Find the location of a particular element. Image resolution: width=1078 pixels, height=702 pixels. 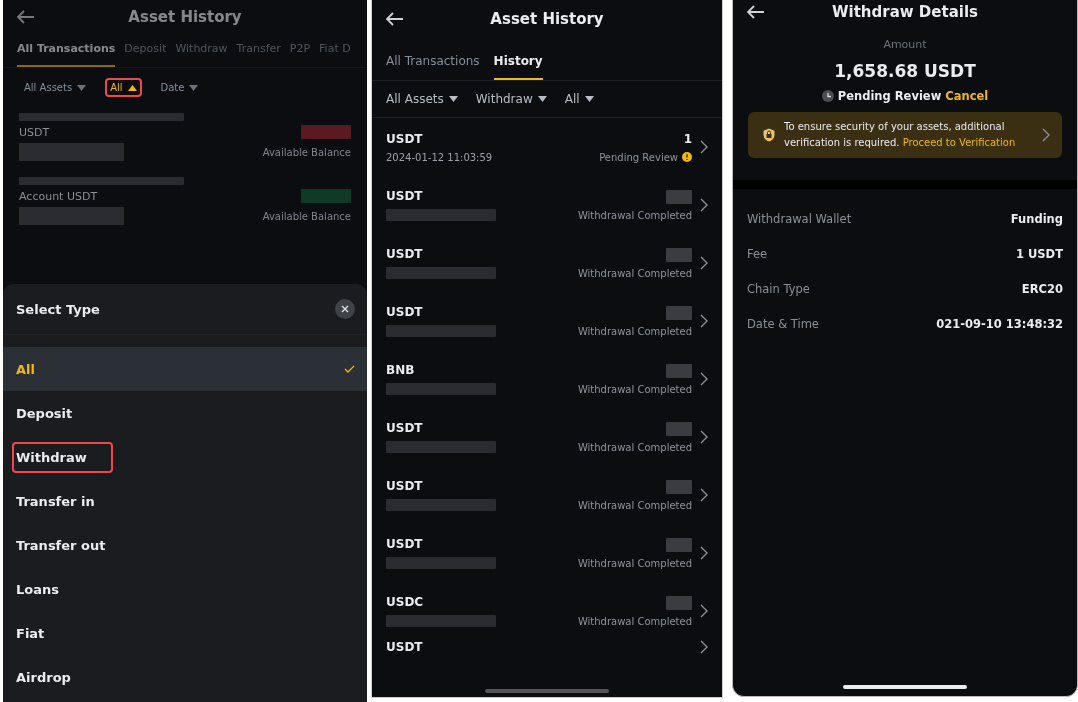

status-text: Pending Review is located at coordinates (638, 157).